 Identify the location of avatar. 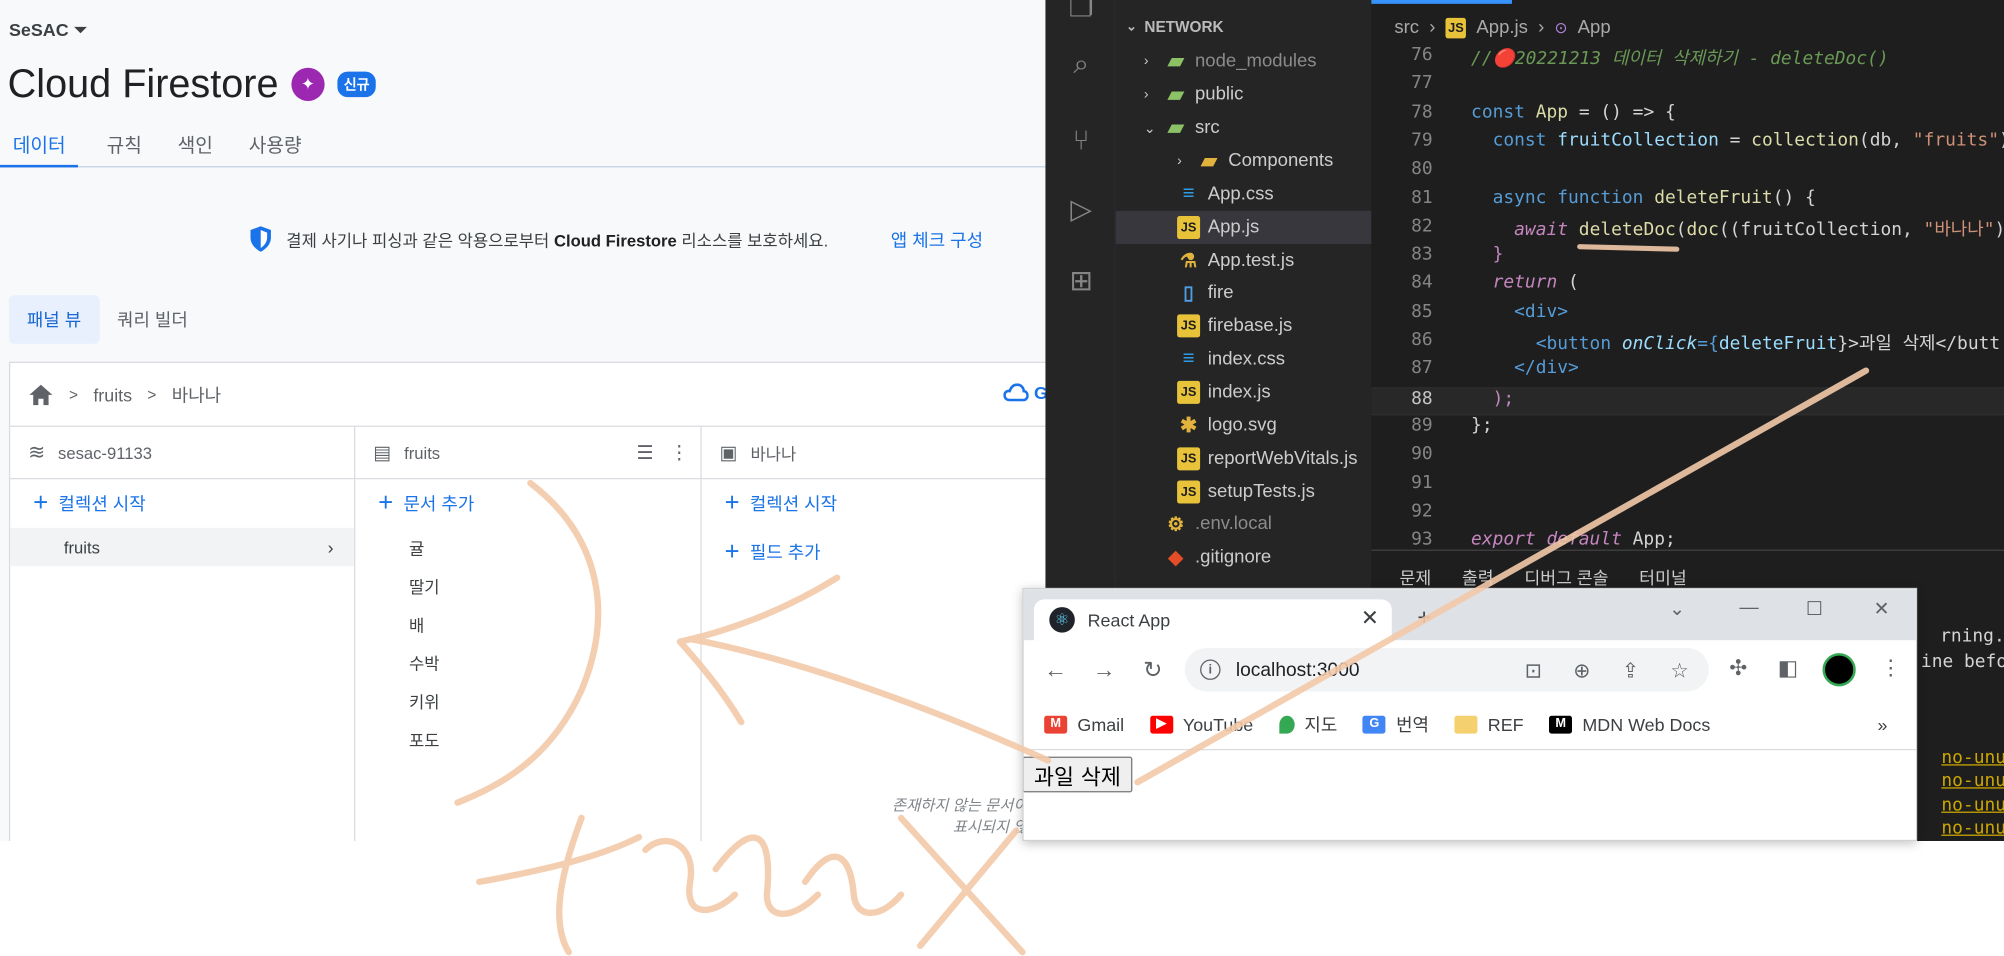
(1839, 670).